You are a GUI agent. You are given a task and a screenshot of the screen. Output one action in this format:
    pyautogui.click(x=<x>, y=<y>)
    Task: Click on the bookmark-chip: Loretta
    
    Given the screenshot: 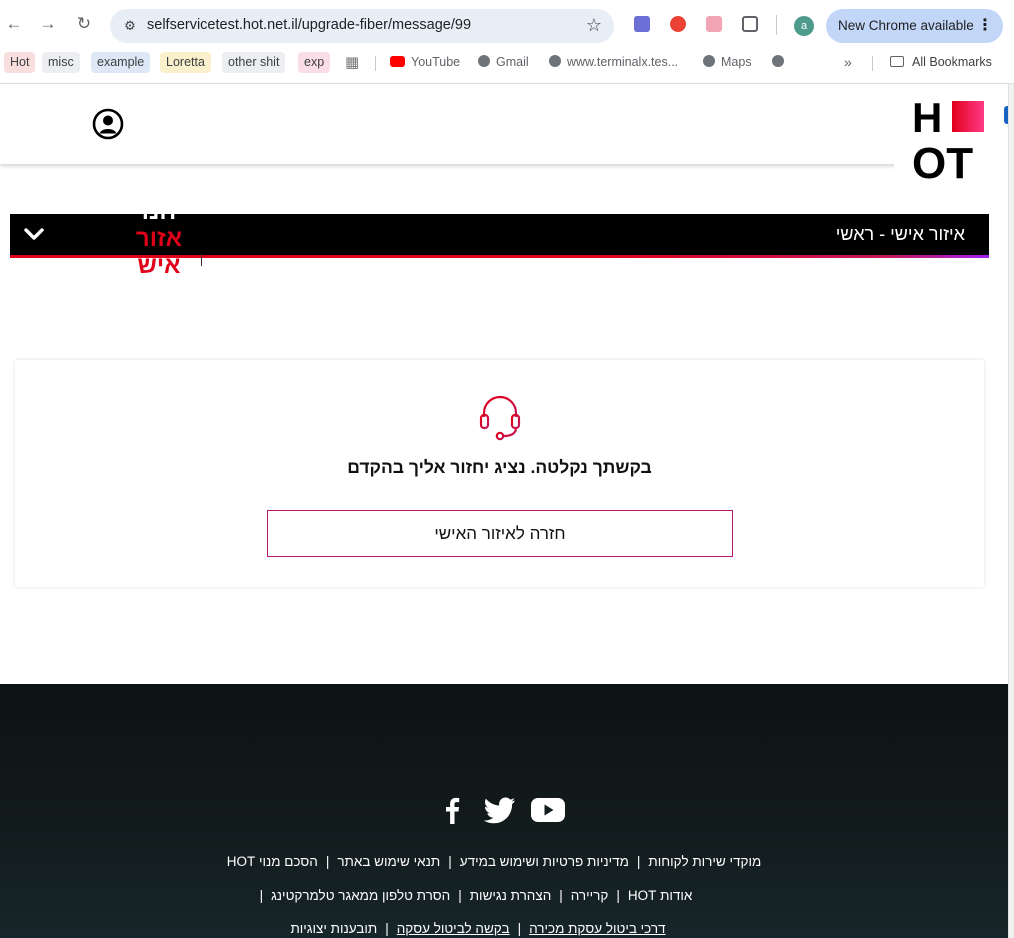 What is the action you would take?
    pyautogui.click(x=185, y=62)
    